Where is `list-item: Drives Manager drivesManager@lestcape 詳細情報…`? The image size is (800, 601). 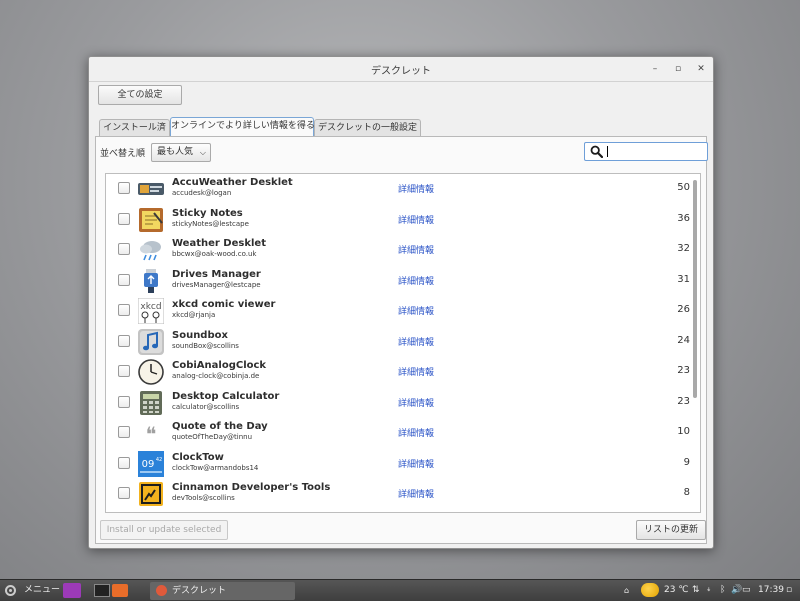 list-item: Drives Manager drivesManager@lestcape 詳細情報… is located at coordinates (398, 281).